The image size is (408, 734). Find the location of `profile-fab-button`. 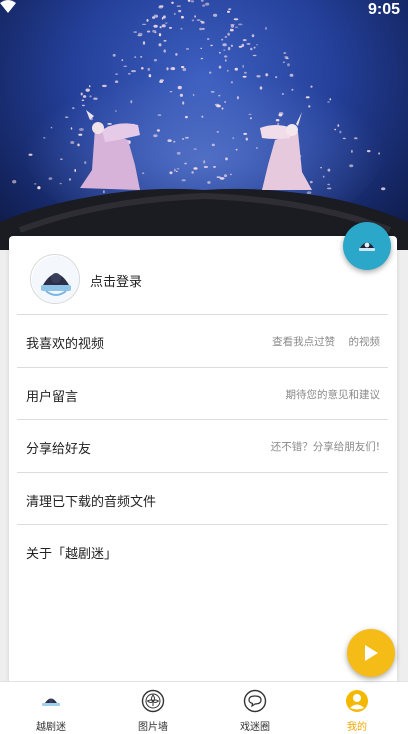

profile-fab-button is located at coordinates (367, 246).